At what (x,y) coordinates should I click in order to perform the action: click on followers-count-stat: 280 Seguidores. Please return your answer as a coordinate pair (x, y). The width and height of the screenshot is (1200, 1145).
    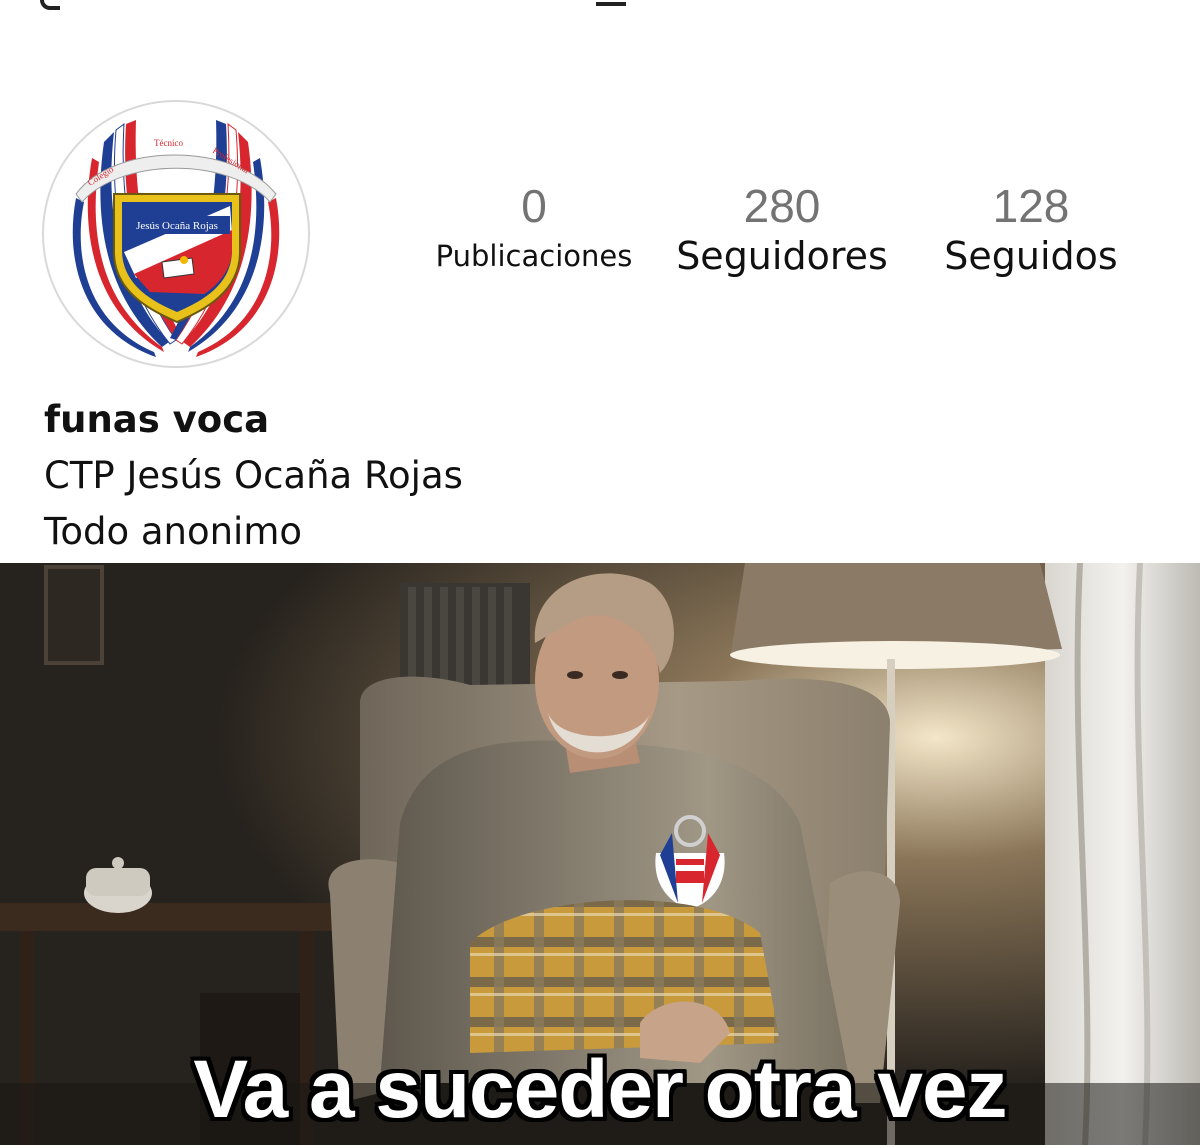
    Looking at the image, I should click on (782, 230).